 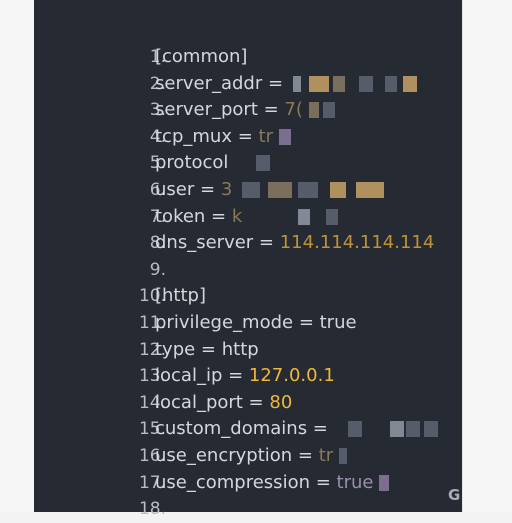 I want to click on code-text: local_ip = 127.0.0.1, so click(x=245, y=376).